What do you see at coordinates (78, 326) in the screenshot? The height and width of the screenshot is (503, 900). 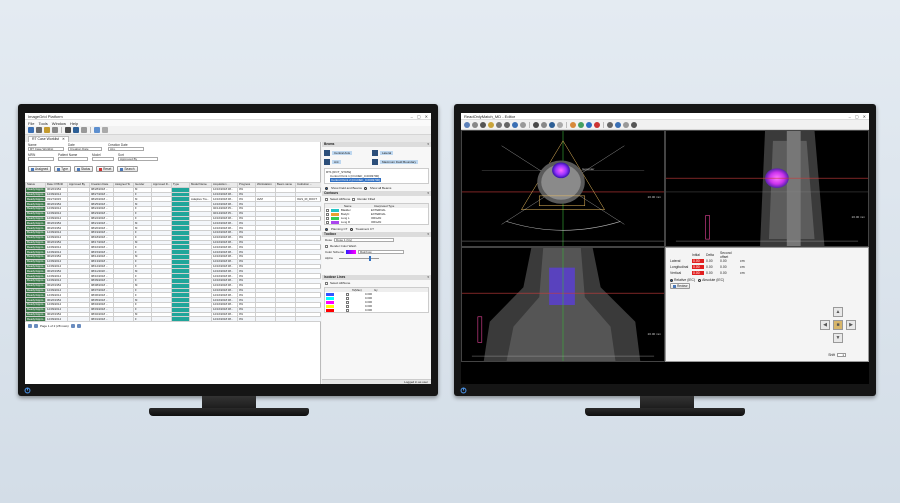 I see `last-page-icon` at bounding box center [78, 326].